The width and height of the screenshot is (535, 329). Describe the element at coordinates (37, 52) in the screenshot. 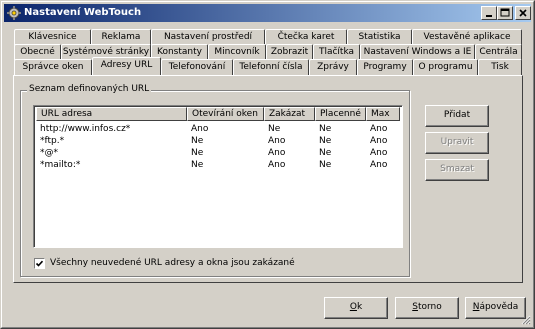

I see `tab-obecne: Obecné` at that location.